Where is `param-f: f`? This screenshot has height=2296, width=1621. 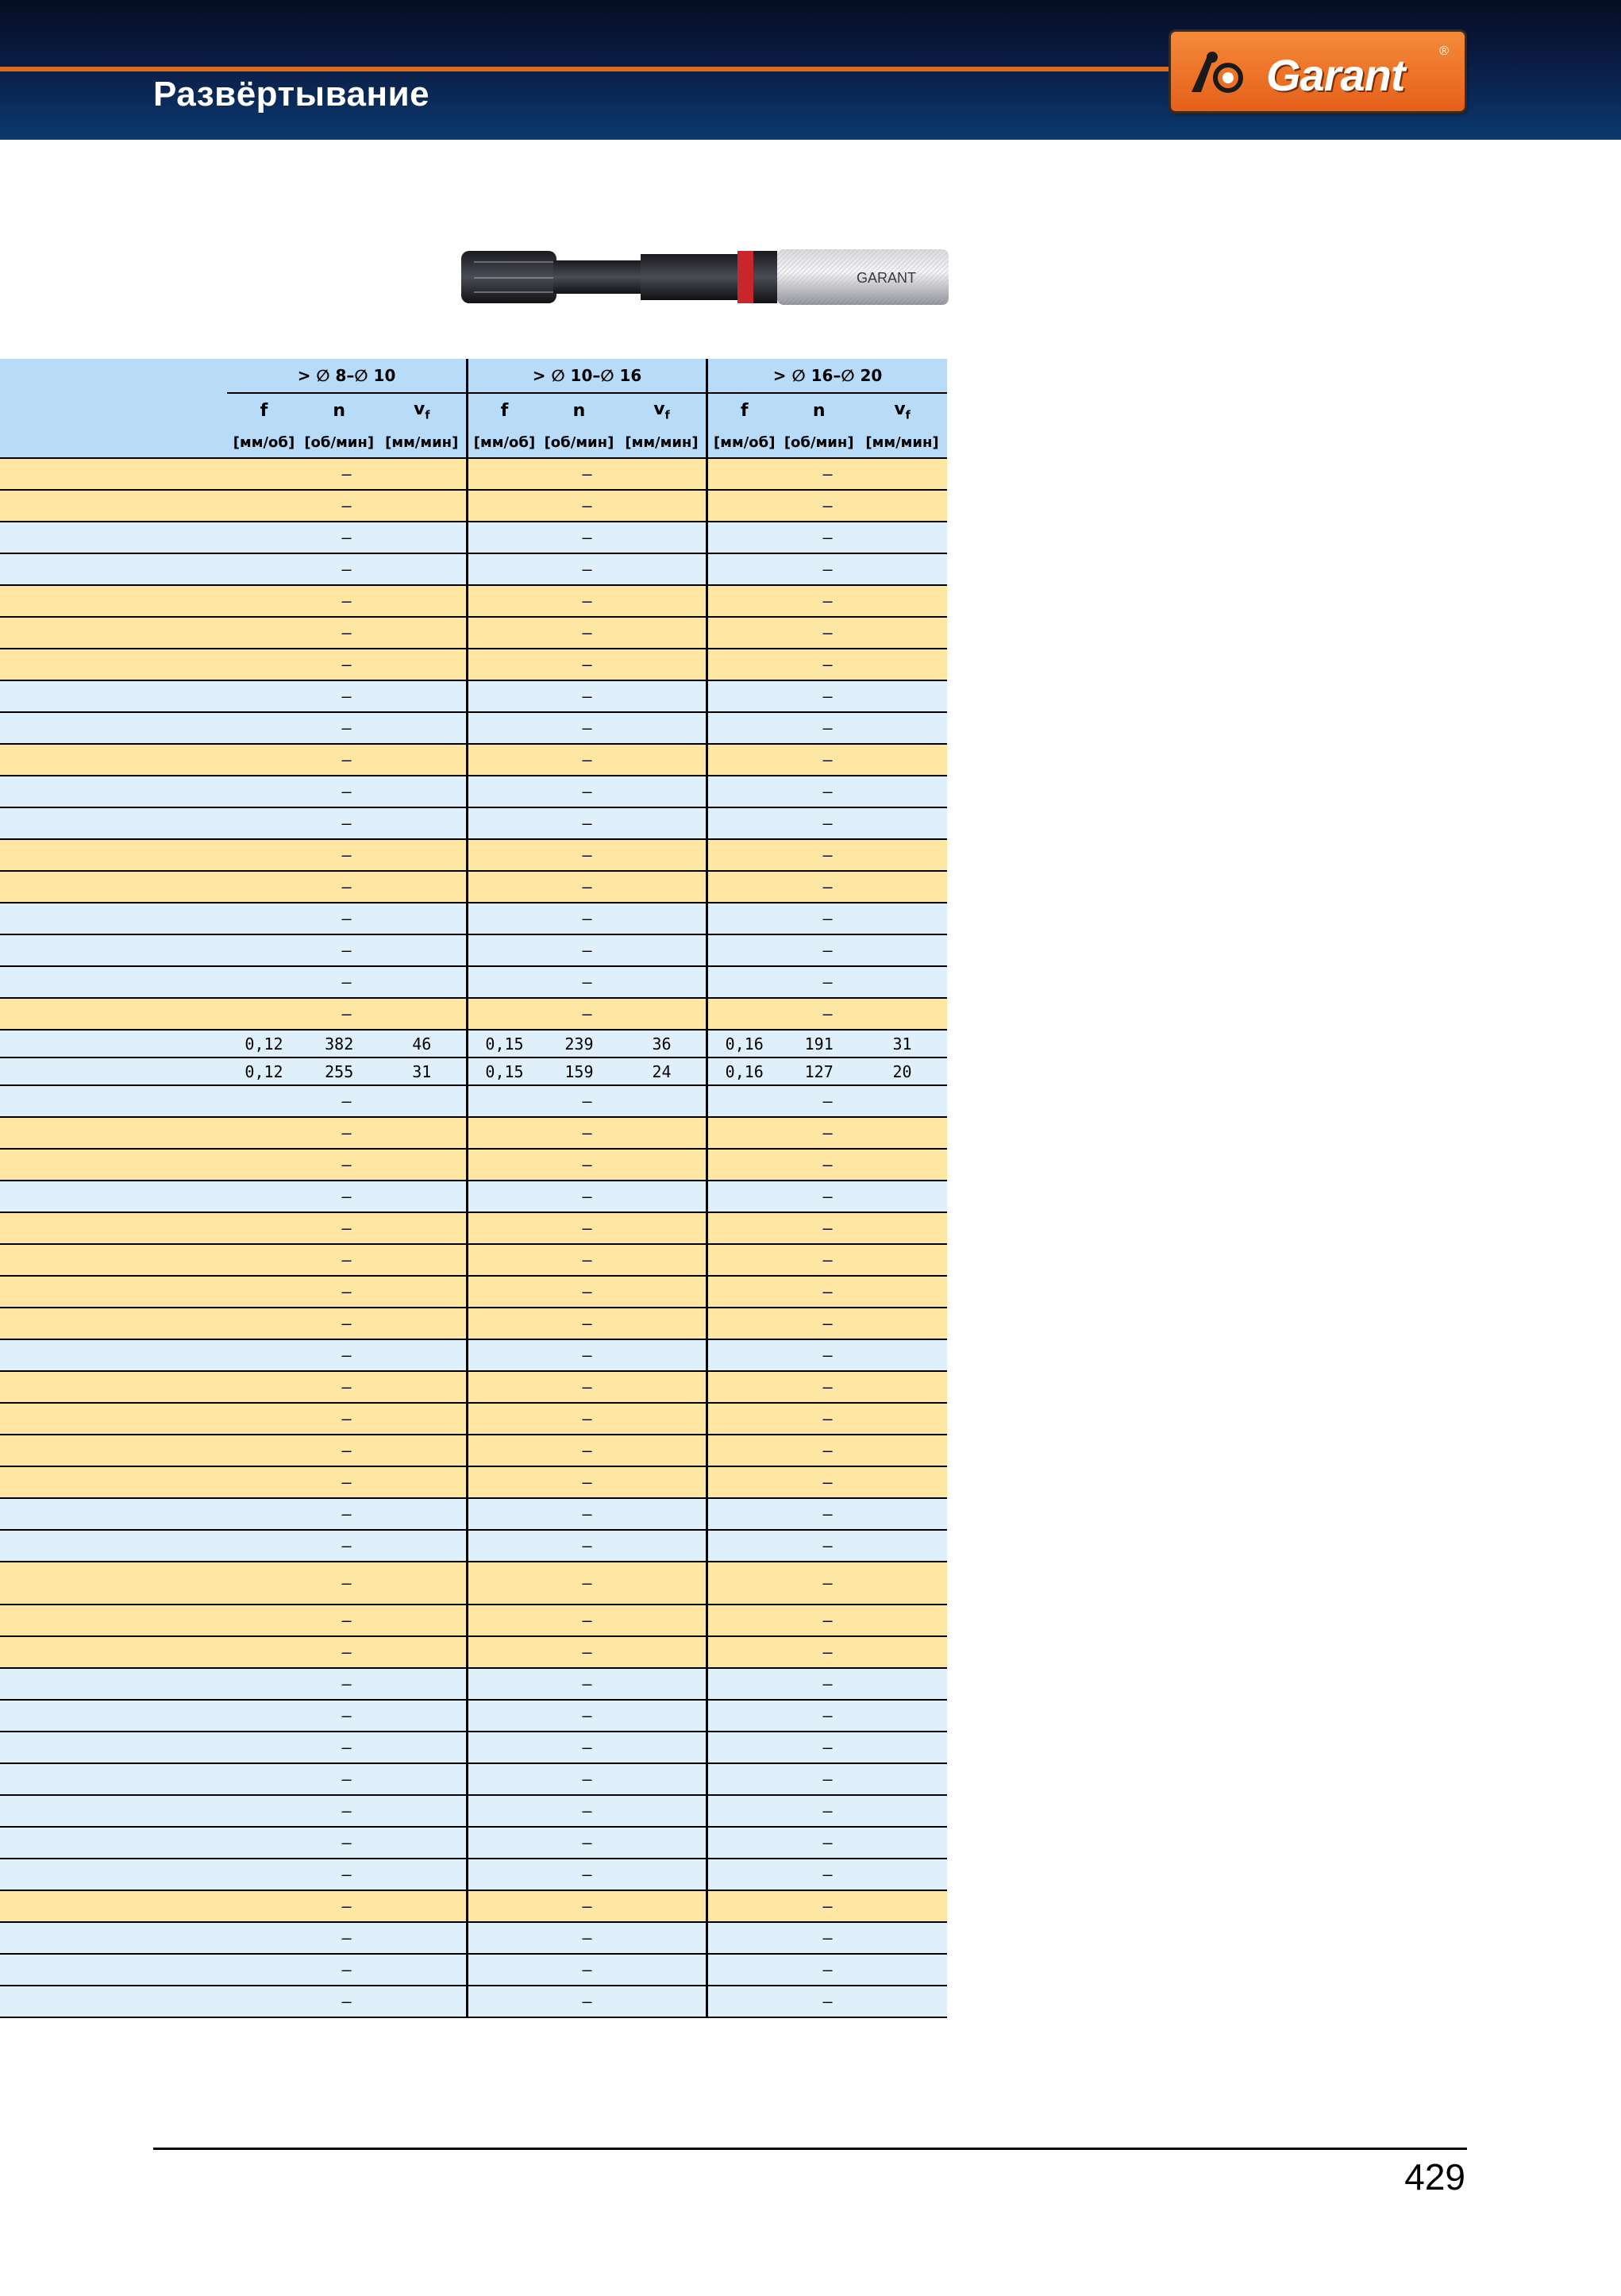
param-f: f is located at coordinates (264, 410).